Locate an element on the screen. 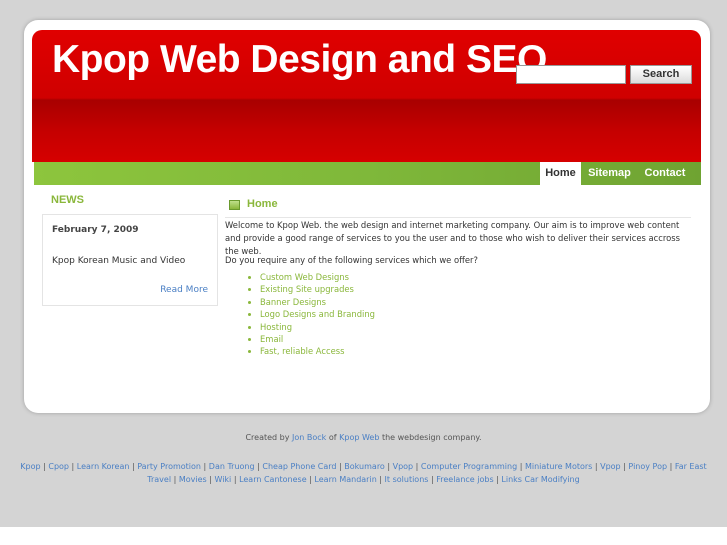 The image size is (727, 545). credit-company-link: Kpop Web is located at coordinates (359, 437).